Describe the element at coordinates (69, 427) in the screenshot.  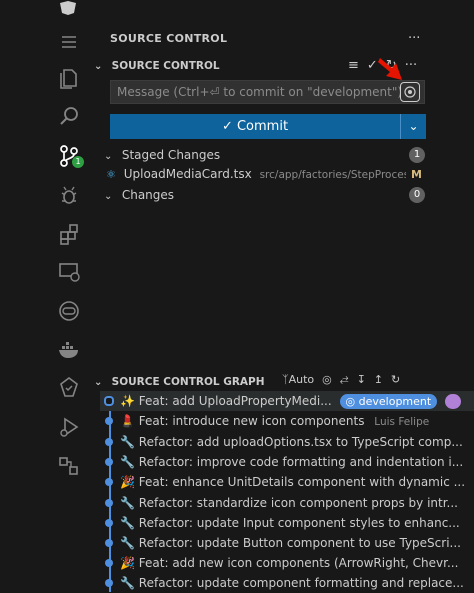
I see `run-debug-icon` at that location.